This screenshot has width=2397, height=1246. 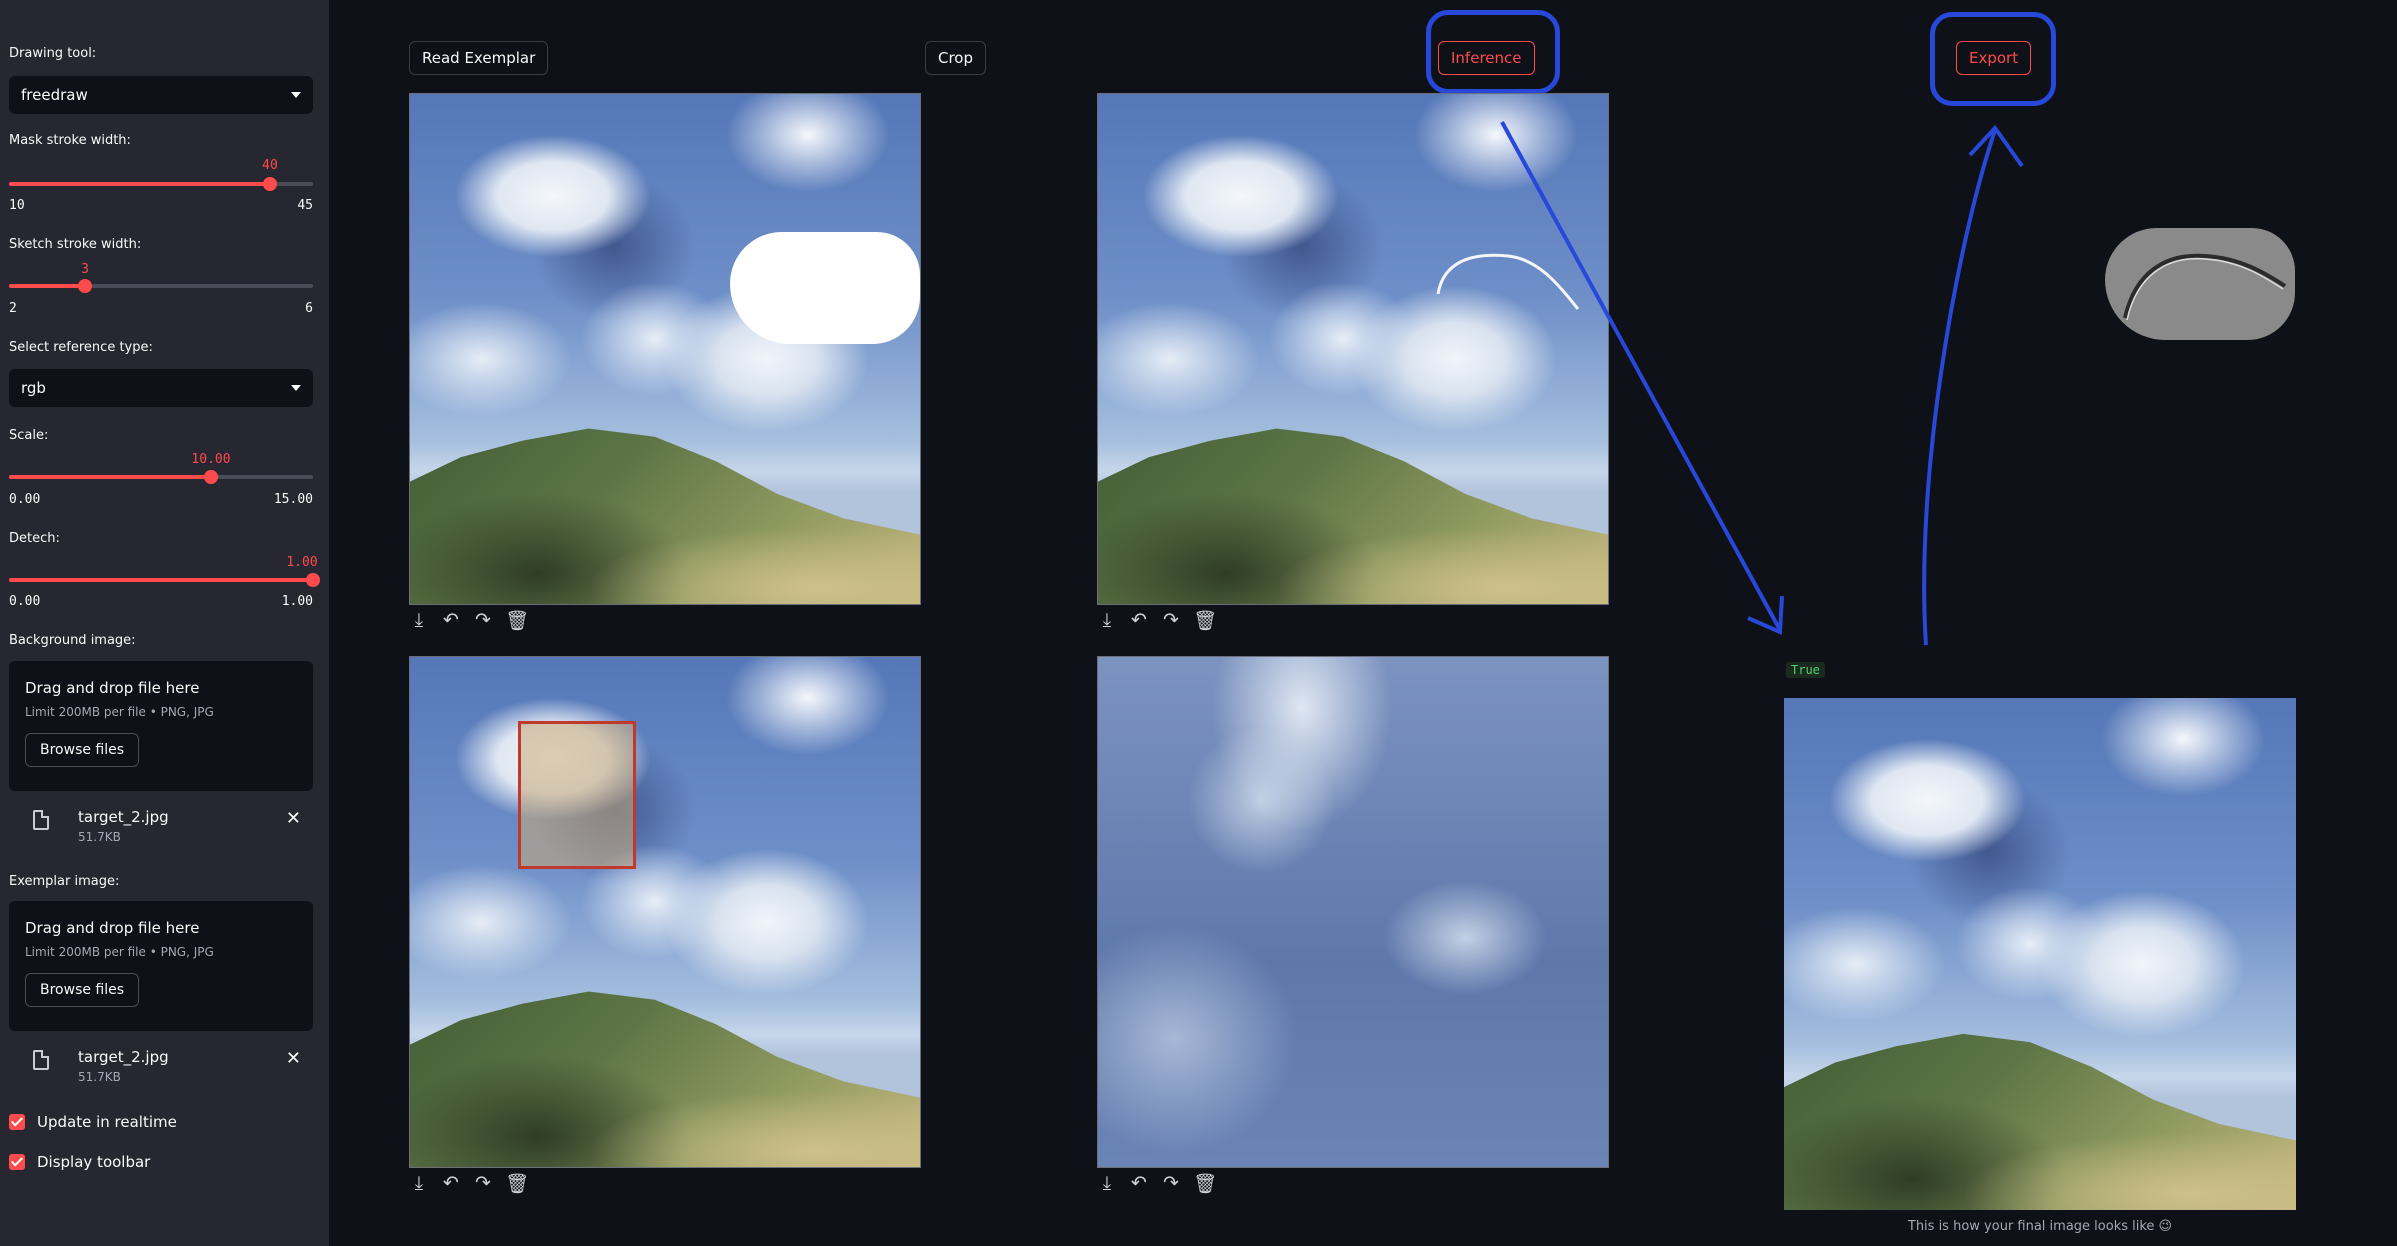 What do you see at coordinates (1641, 376) in the screenshot?
I see `arrow-to-result` at bounding box center [1641, 376].